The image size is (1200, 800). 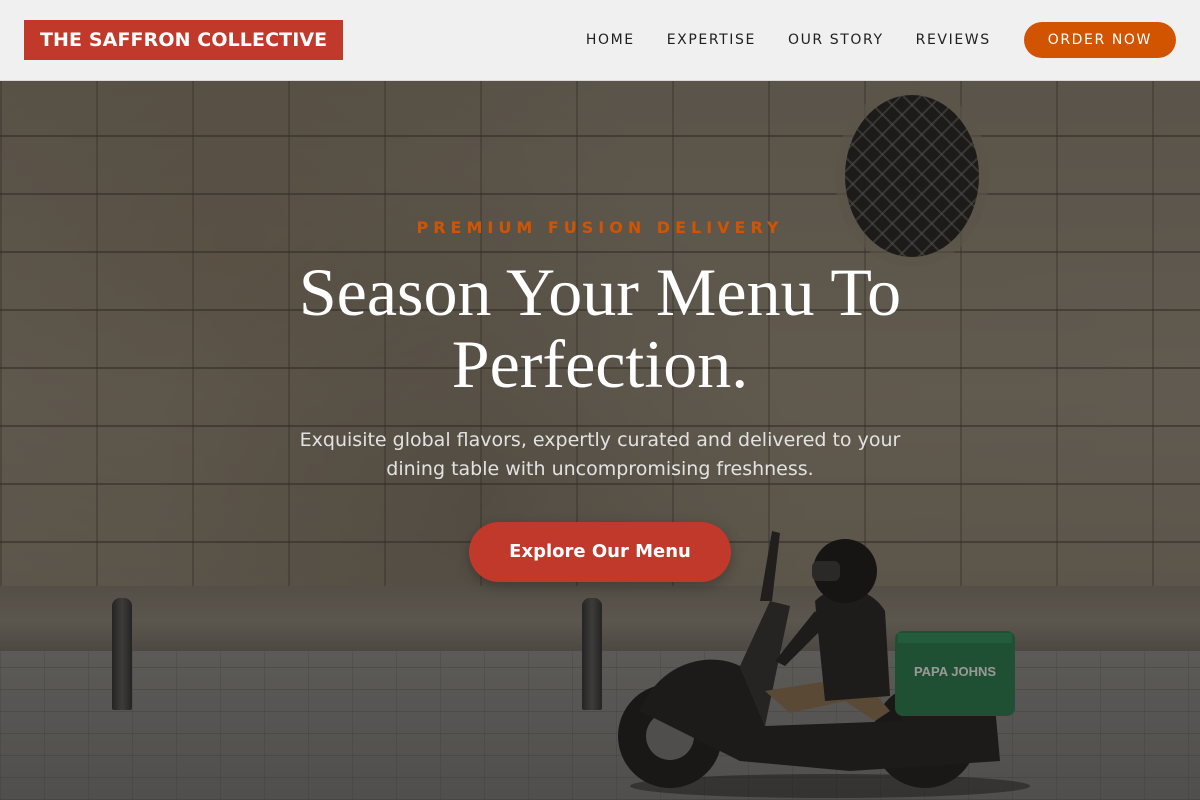 I want to click on hero-headline: Season Your Menu To Perfection., so click(x=600, y=328).